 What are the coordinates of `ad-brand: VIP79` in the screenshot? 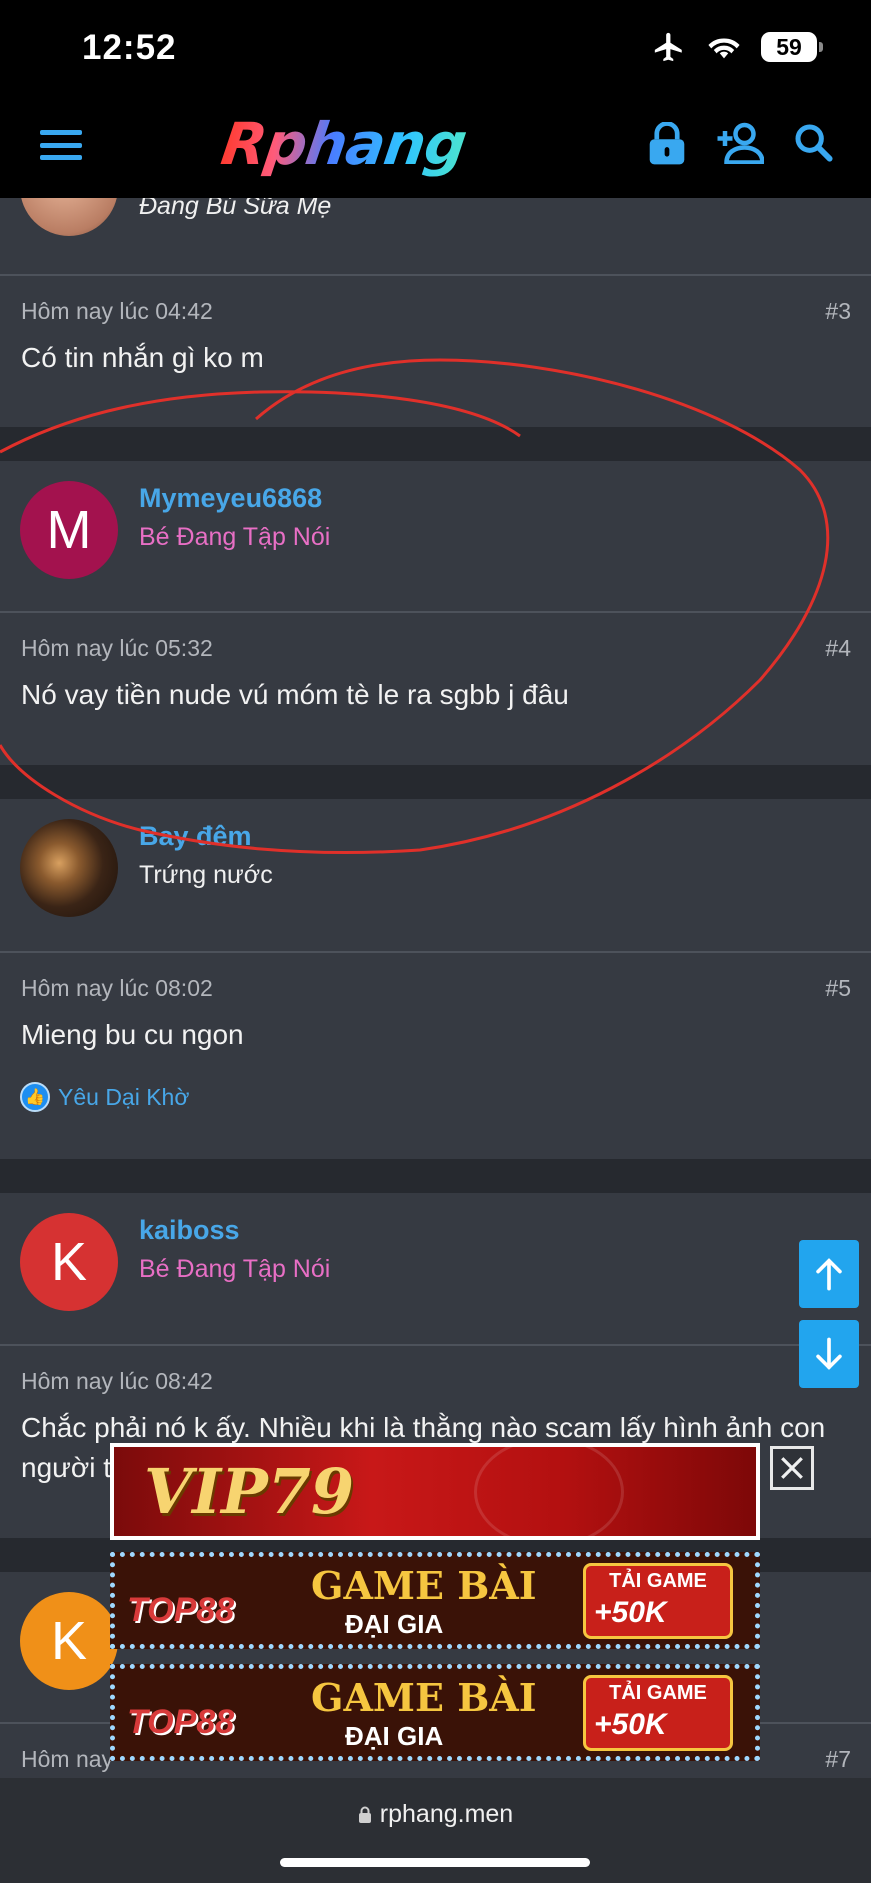 It's located at (249, 1491).